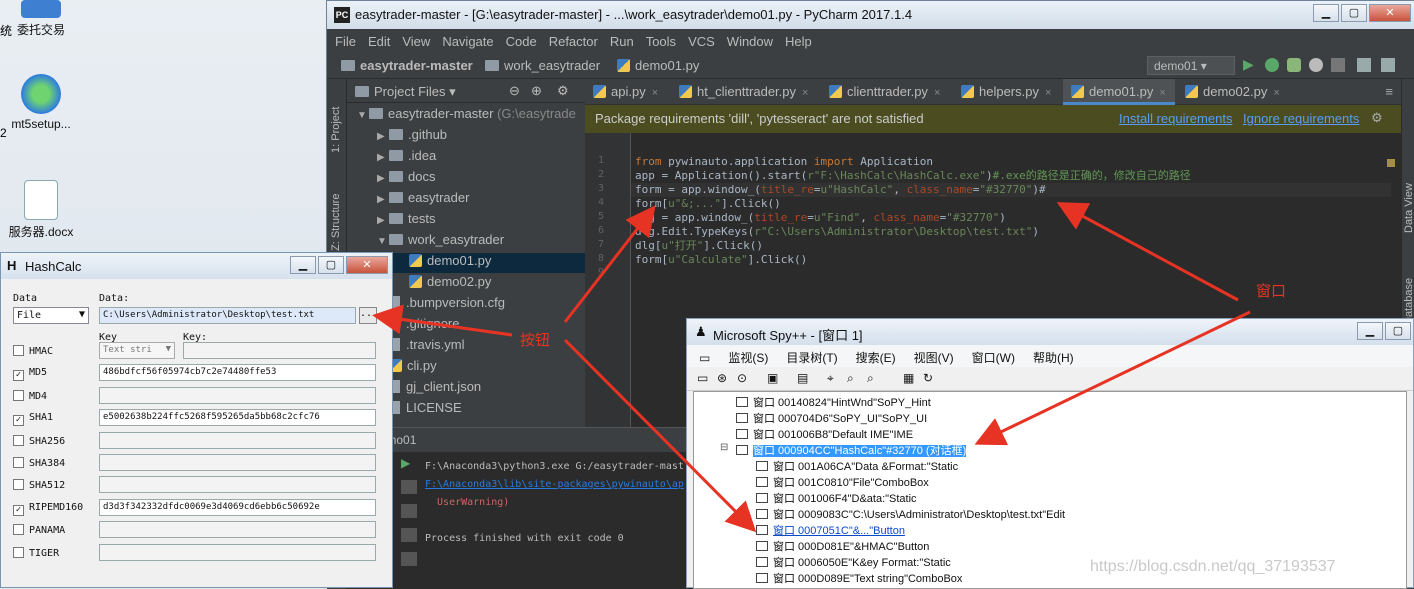 This screenshot has height=589, width=1414. Describe the element at coordinates (609, 264) in the screenshot. I see `arrow-to-code-button` at that location.